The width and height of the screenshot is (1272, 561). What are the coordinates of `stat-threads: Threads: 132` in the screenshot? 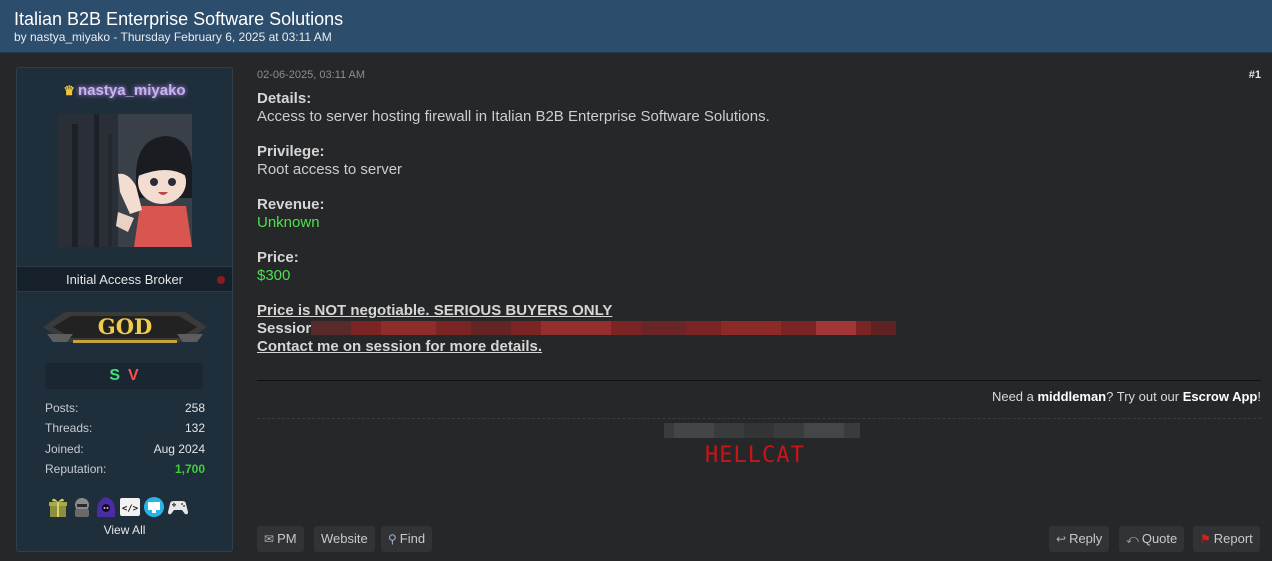 It's located at (125, 428).